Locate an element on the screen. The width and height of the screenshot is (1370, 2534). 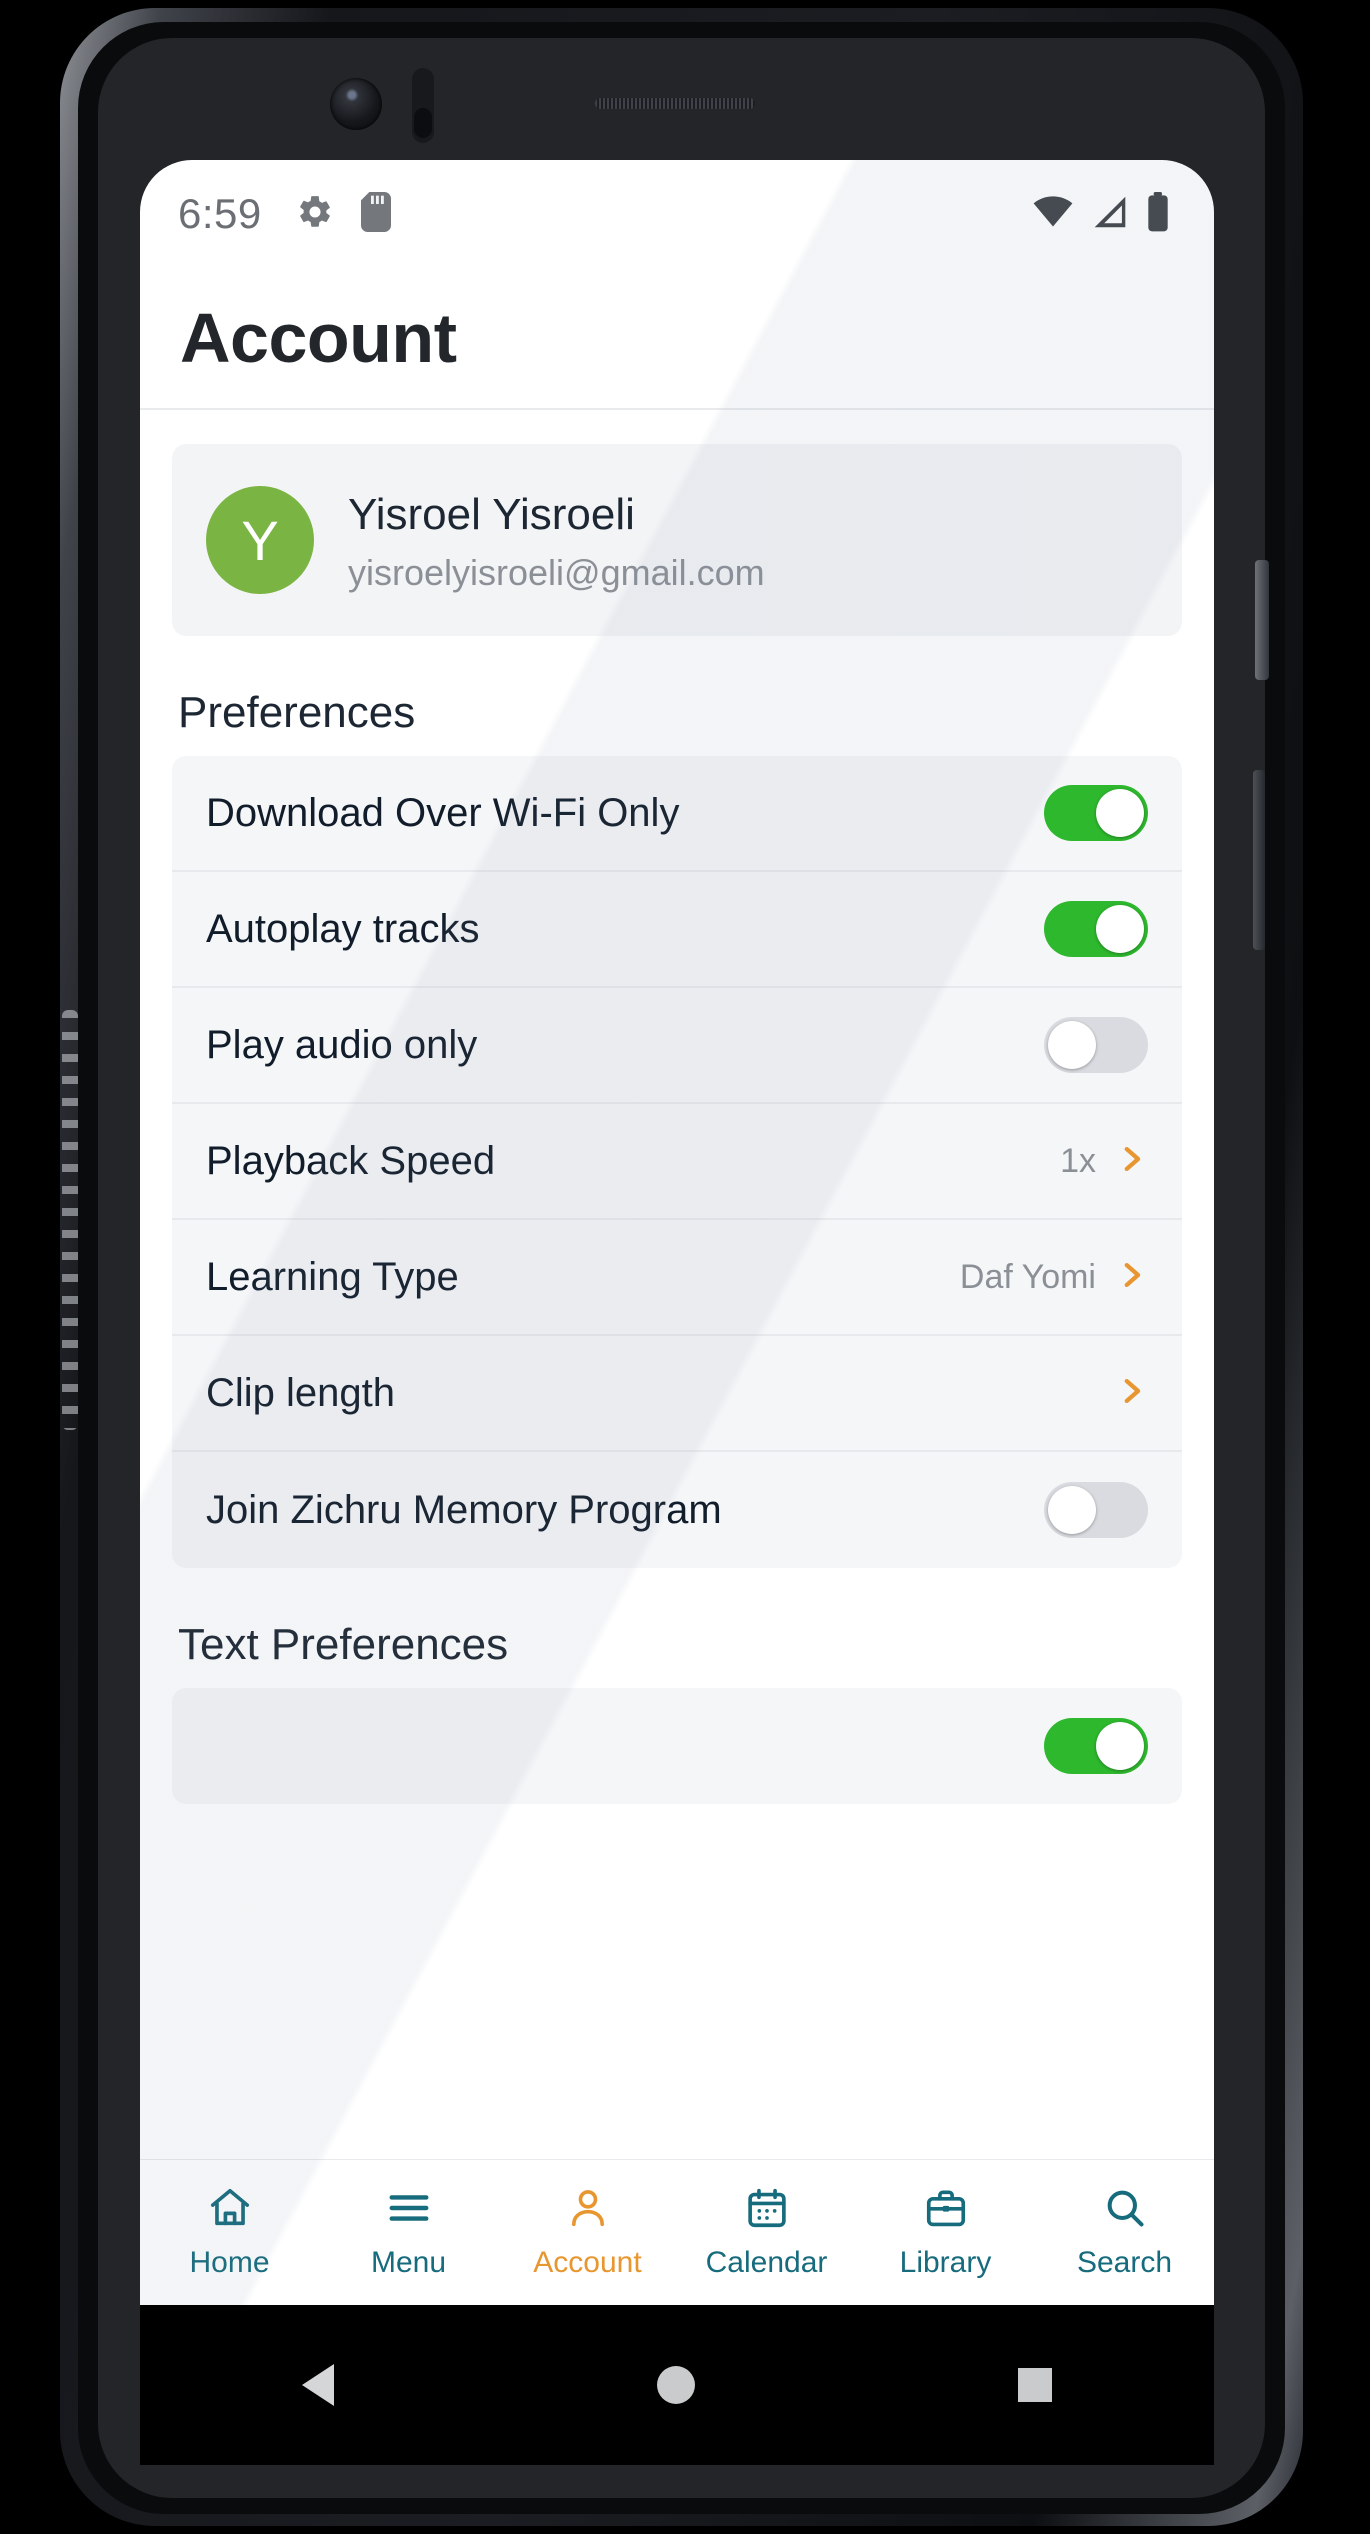
text-preferences-list is located at coordinates (677, 1746).